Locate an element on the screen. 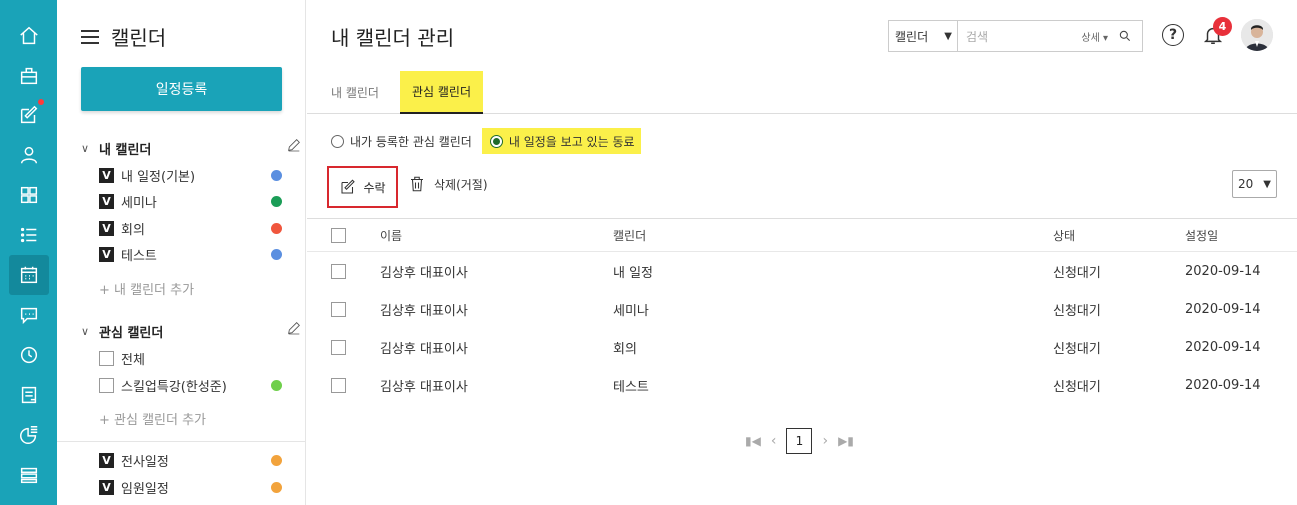 The width and height of the screenshot is (1297, 505). calendar-name: 세미나 is located at coordinates (139, 203).